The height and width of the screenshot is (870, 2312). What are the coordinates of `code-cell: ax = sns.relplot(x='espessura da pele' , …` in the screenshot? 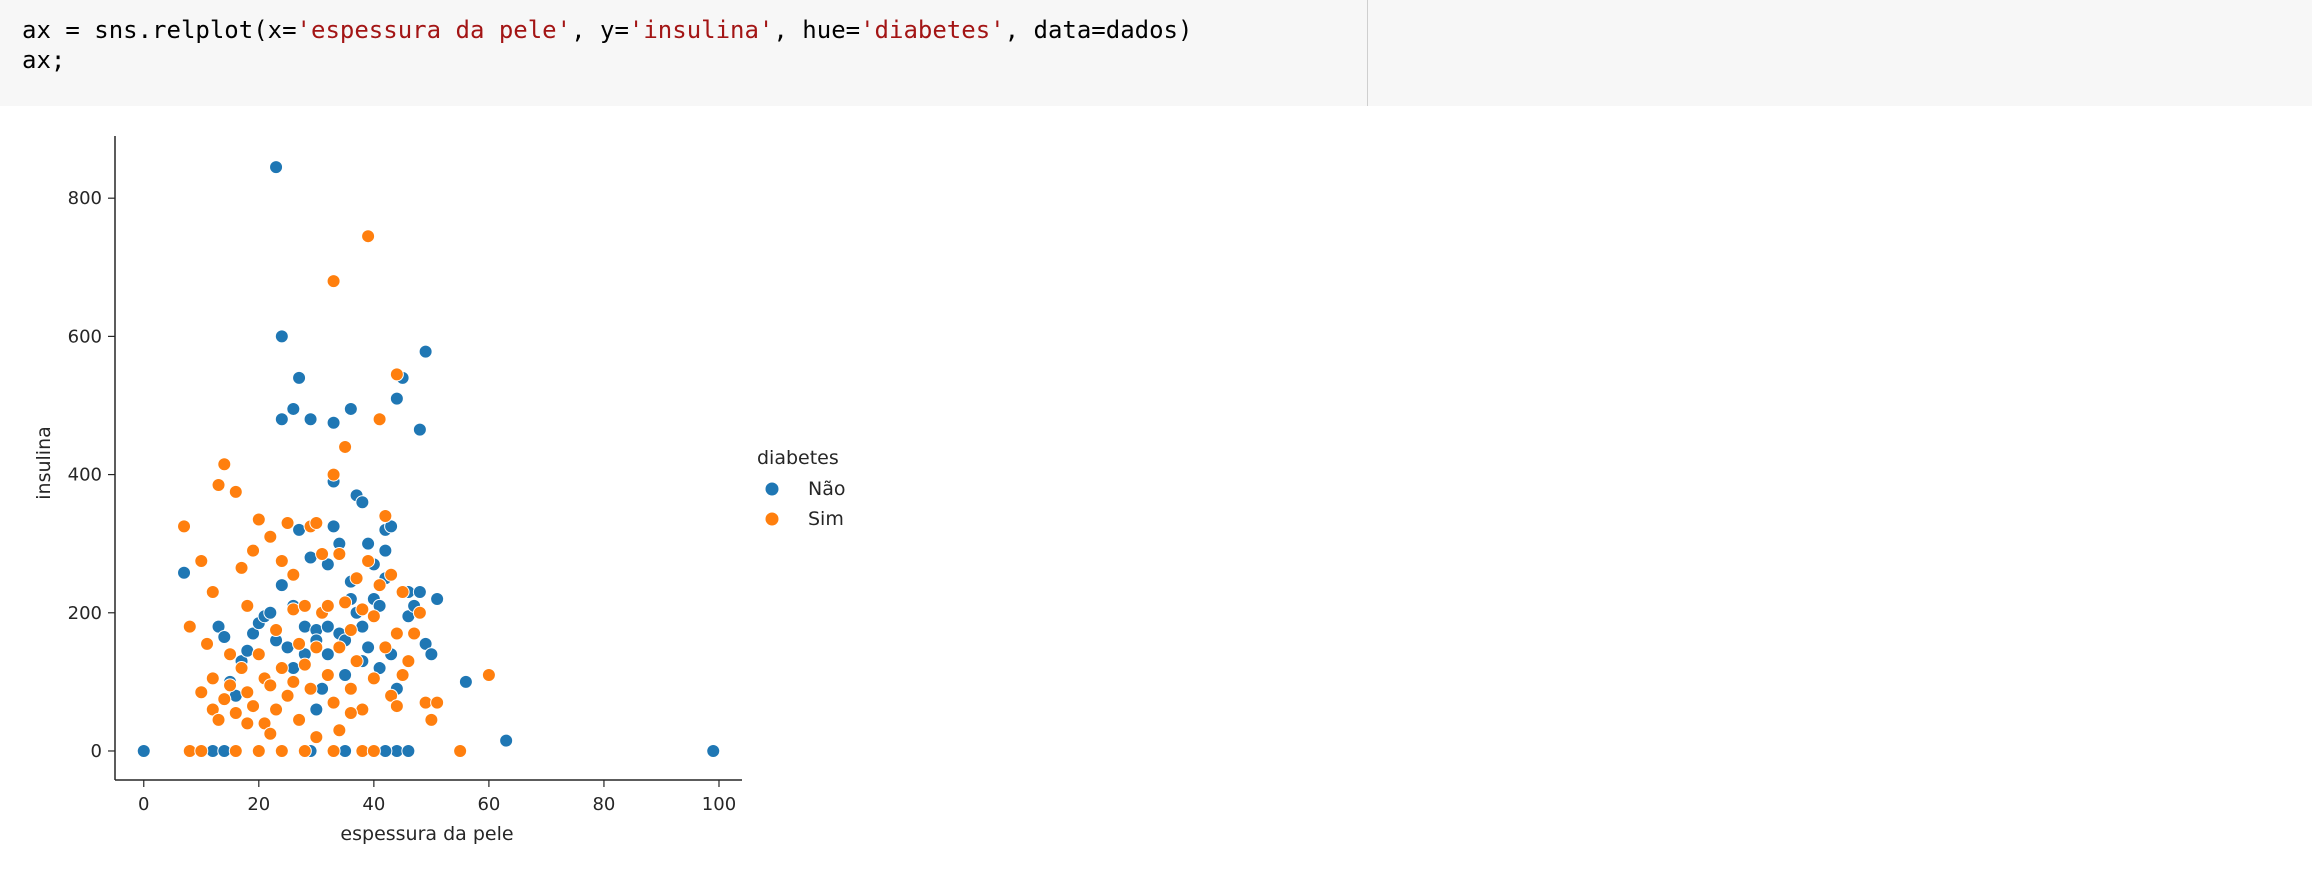 It's located at (1156, 53).